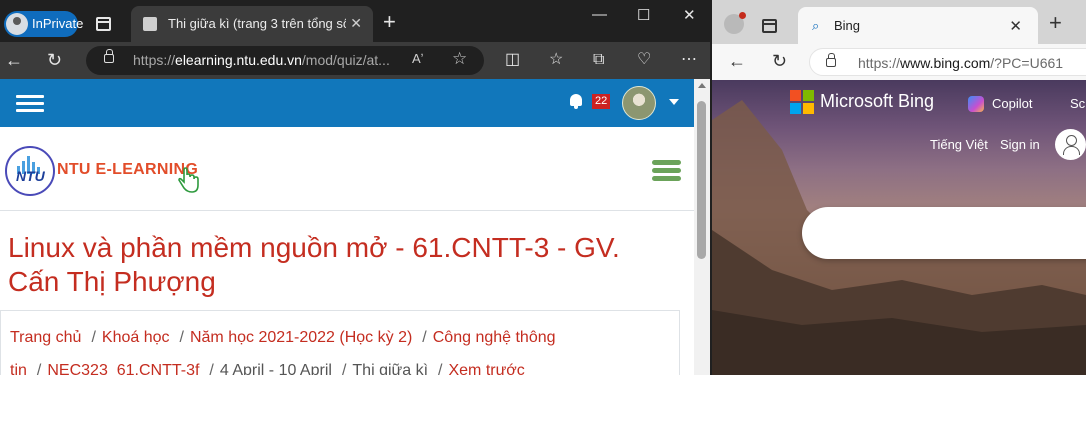 This screenshot has height=440, width=1086. I want to click on right-address-bar-row: ← ↻ https://www.bing.com/?PC=U661, so click(899, 62).